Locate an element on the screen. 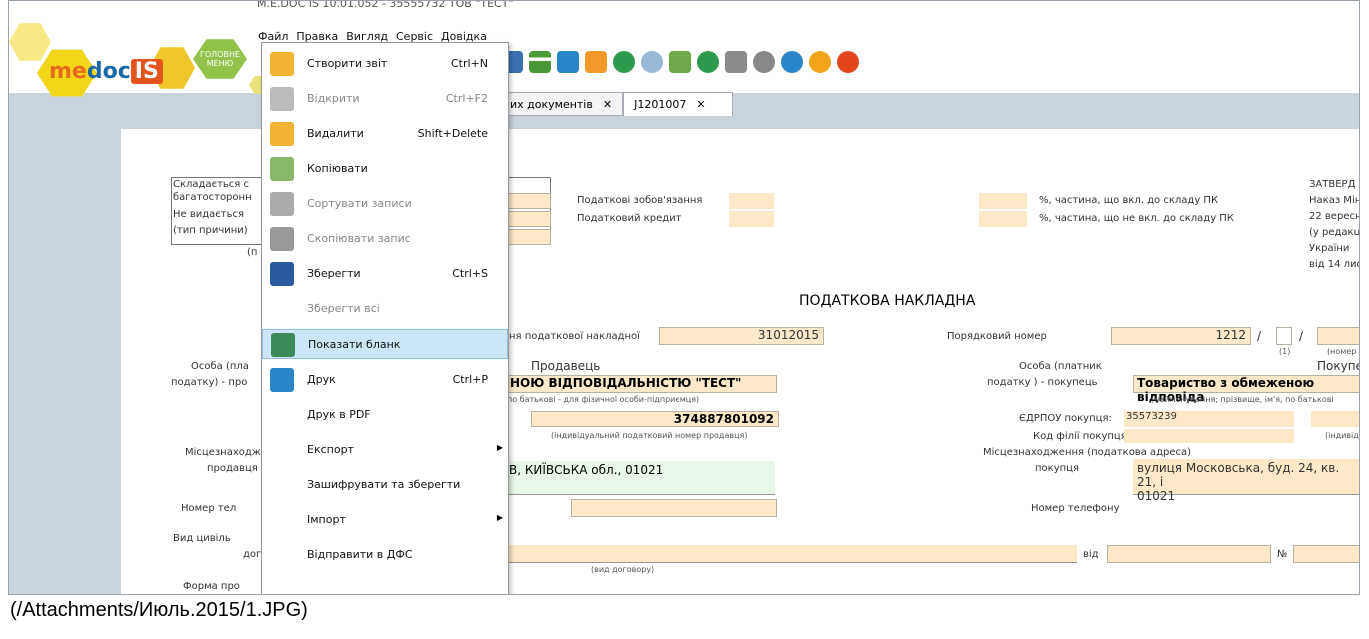 The width and height of the screenshot is (1369, 639). check-doc-icon is located at coordinates (680, 62).